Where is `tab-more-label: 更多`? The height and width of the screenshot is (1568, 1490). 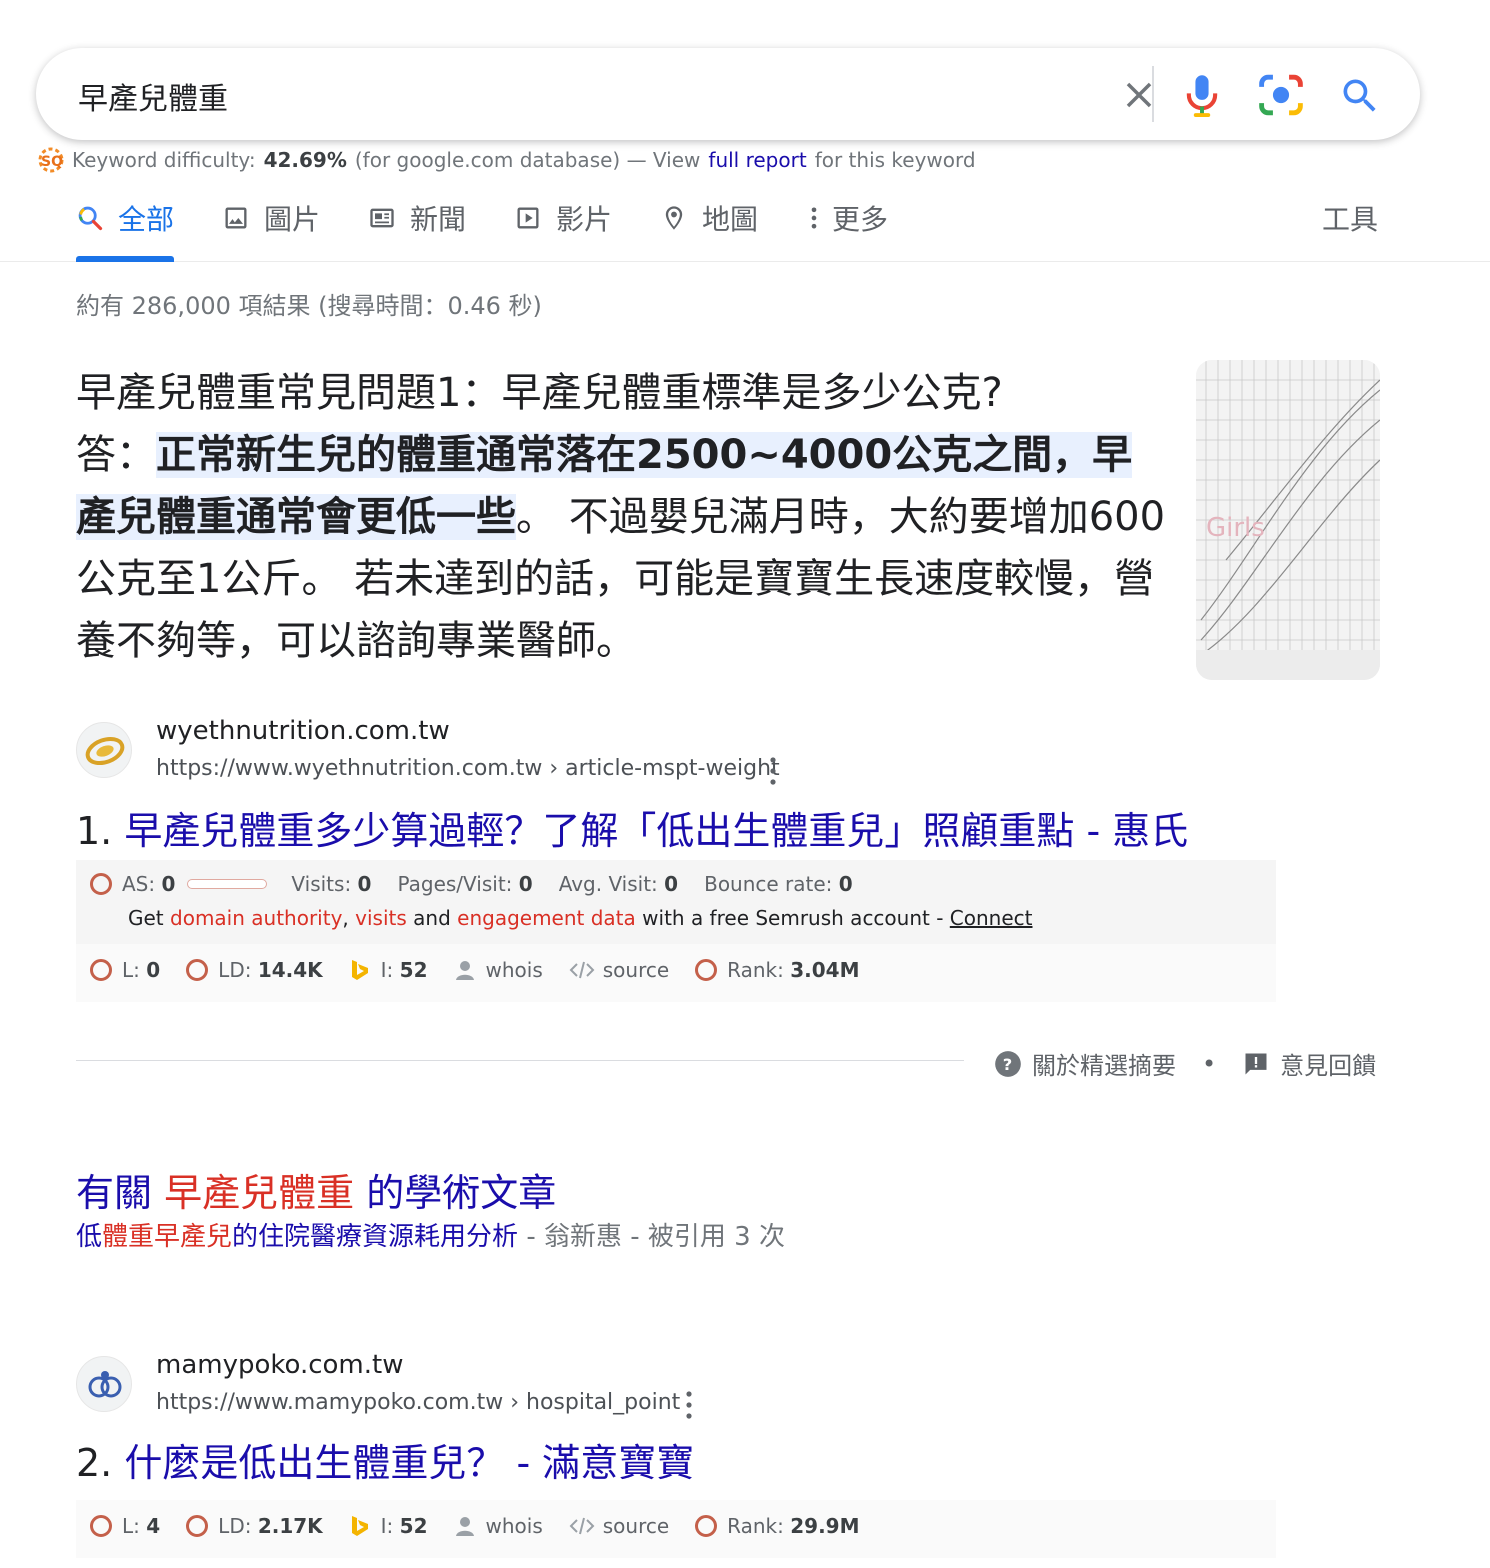 tab-more-label: 更多 is located at coordinates (860, 219).